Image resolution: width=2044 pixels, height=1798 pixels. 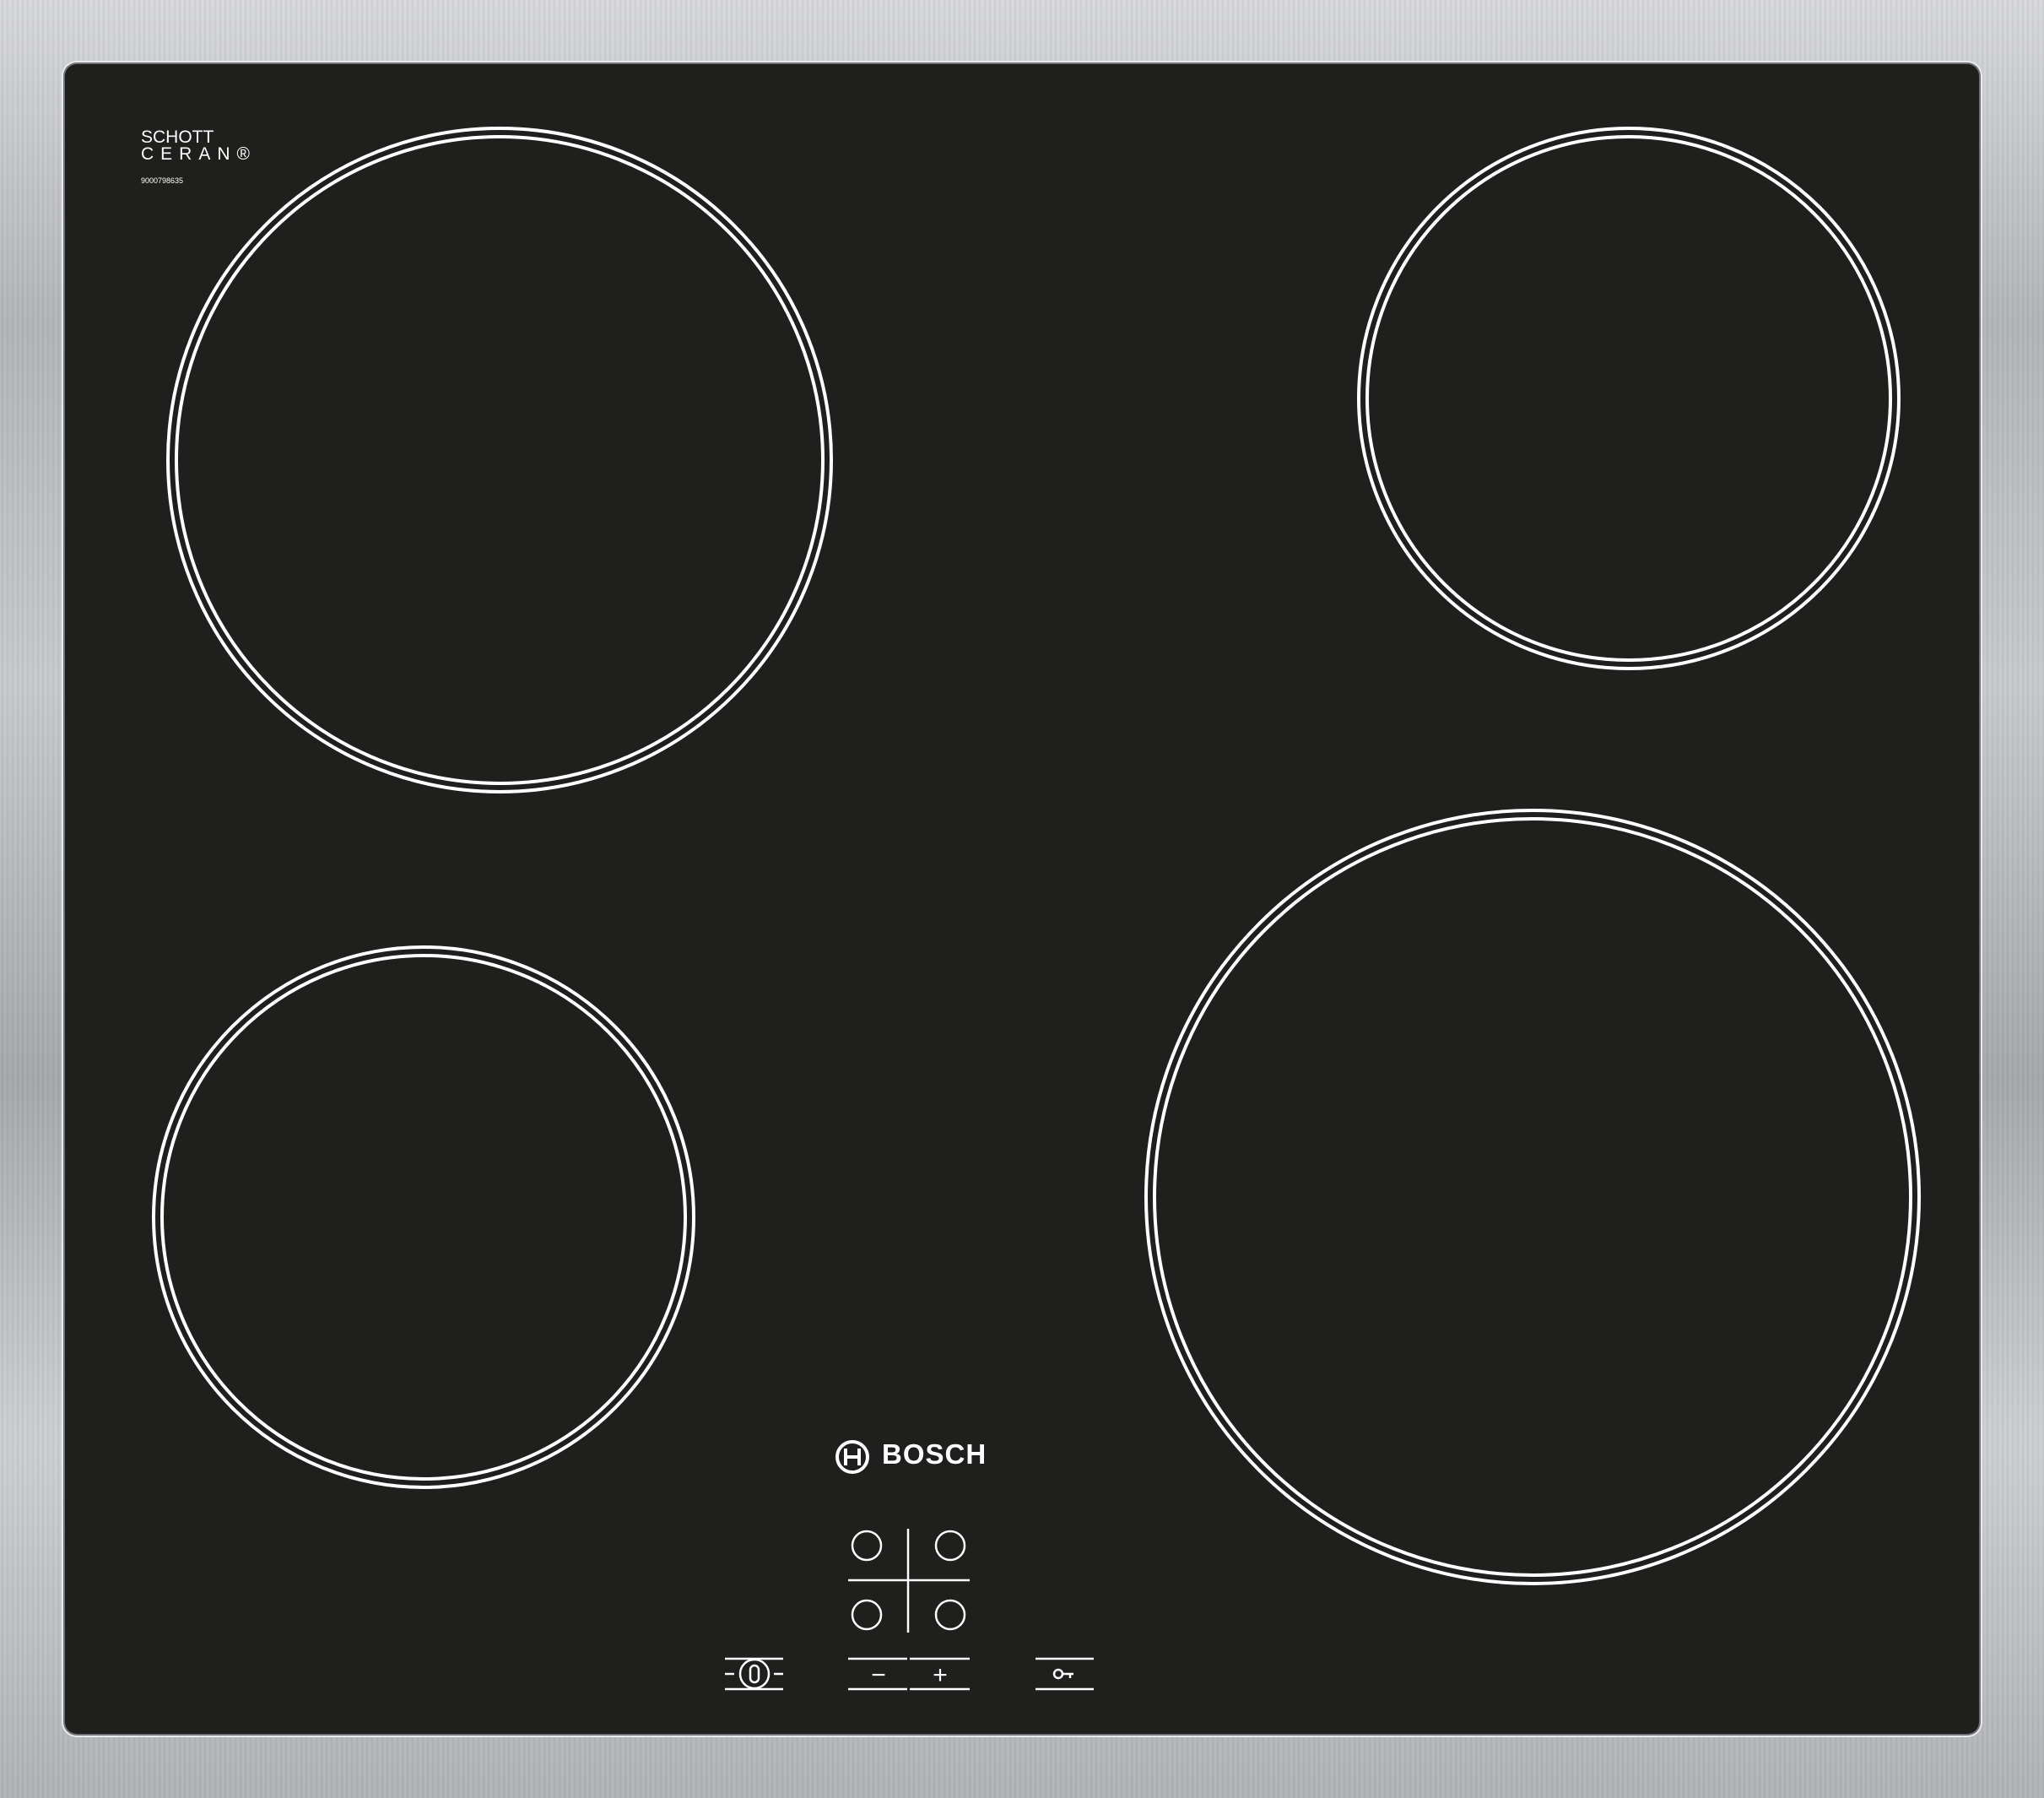 I want to click on burner-indicator-rear-left, so click(x=867, y=1546).